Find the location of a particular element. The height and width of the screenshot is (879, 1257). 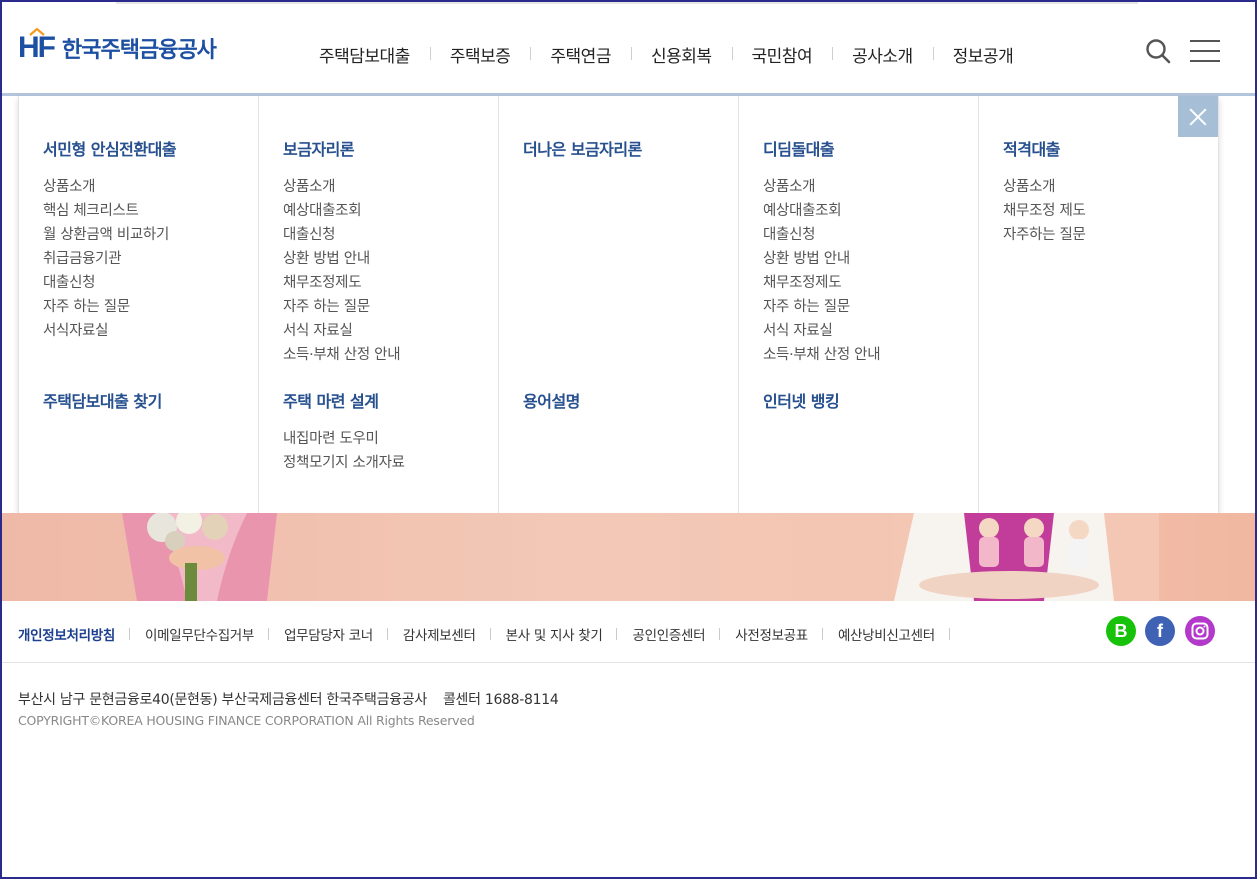

mega-menu-column: 더나은 보금자리론 용어설명 is located at coordinates (619, 304).